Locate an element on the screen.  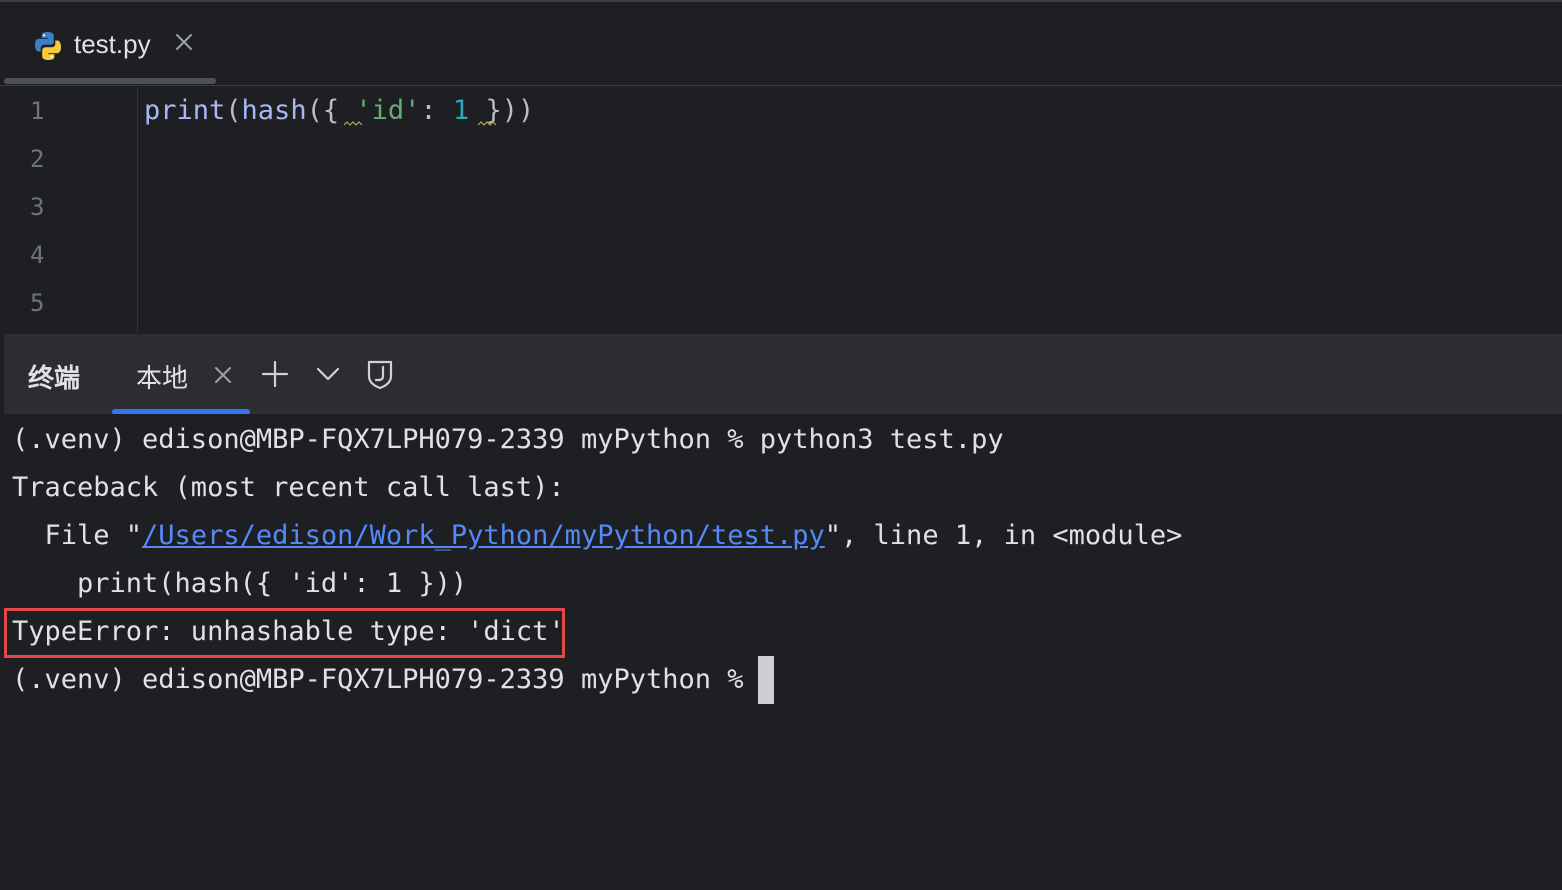
line-number: 4 is located at coordinates (37, 255).